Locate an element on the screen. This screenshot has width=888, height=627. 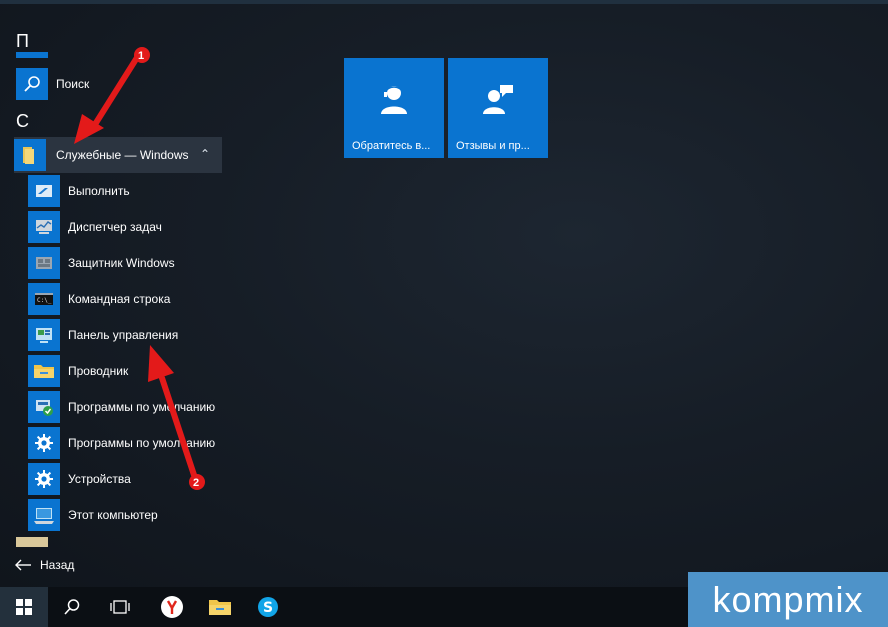
start-button is located at coordinates (24, 607).